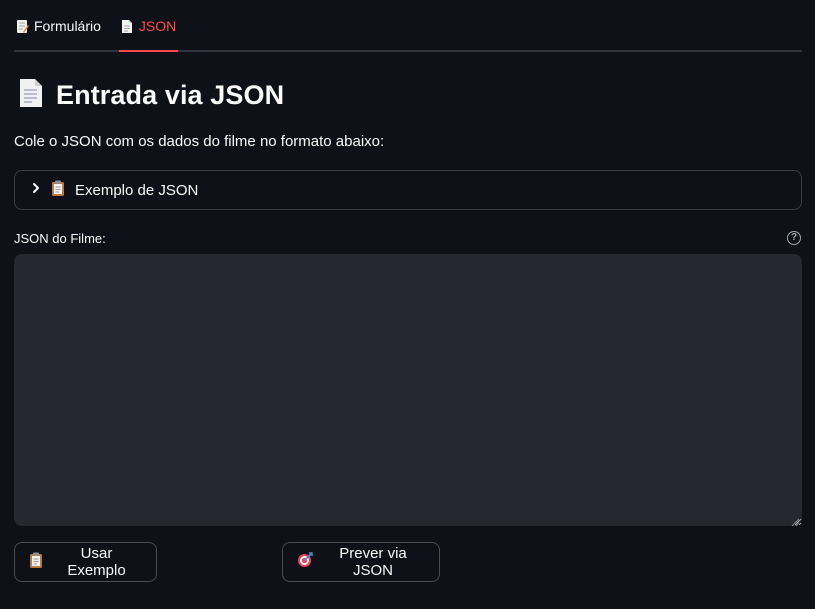 The height and width of the screenshot is (609, 815). What do you see at coordinates (794, 238) in the screenshot?
I see `help-icon: ?` at bounding box center [794, 238].